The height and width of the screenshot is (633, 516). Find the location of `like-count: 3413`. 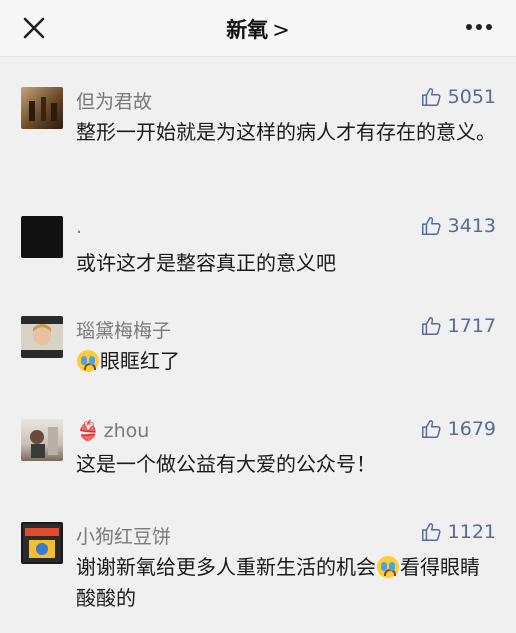

like-count: 3413 is located at coordinates (471, 226).